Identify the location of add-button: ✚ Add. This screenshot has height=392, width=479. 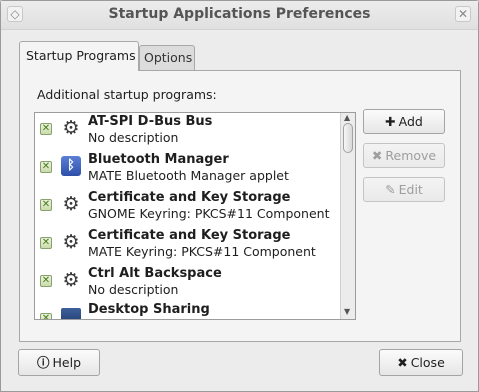
(404, 121).